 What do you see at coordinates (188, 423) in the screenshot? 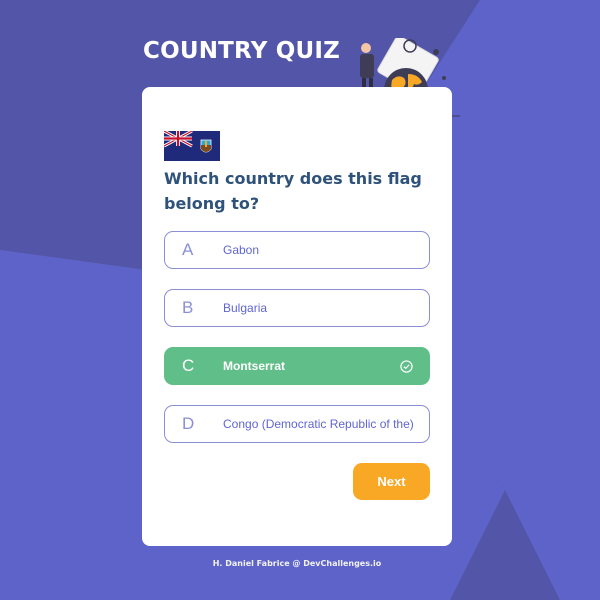
I see `option-letter: D` at bounding box center [188, 423].